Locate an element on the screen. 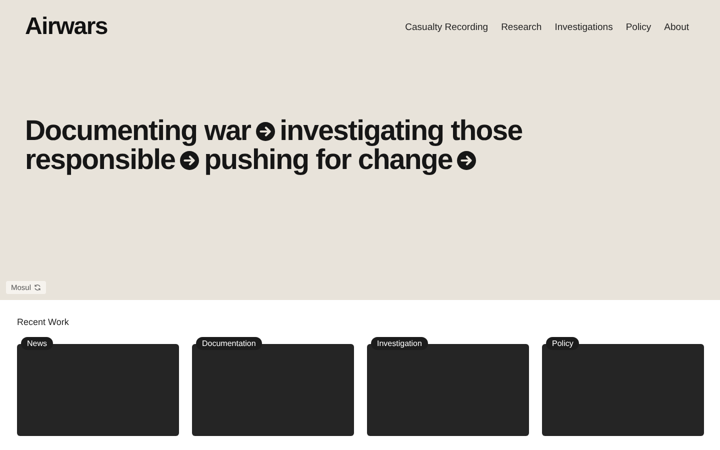 This screenshot has width=720, height=450. nav-link: Research is located at coordinates (521, 27).